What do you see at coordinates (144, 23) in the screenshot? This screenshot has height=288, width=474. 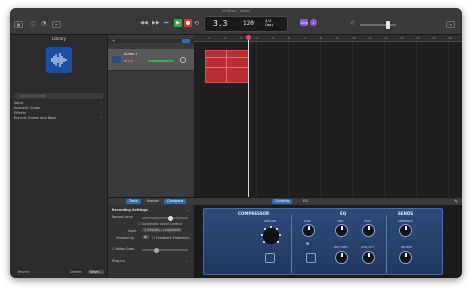 I see `rewind-button: ◀◀` at bounding box center [144, 23].